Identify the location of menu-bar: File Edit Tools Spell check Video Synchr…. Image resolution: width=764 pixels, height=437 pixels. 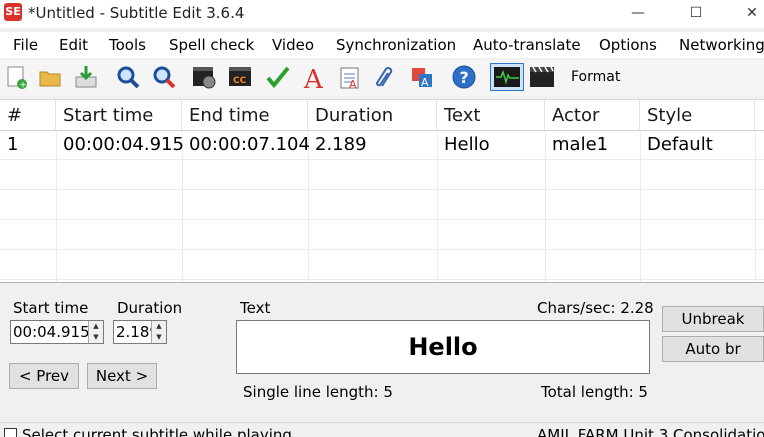
(382, 45).